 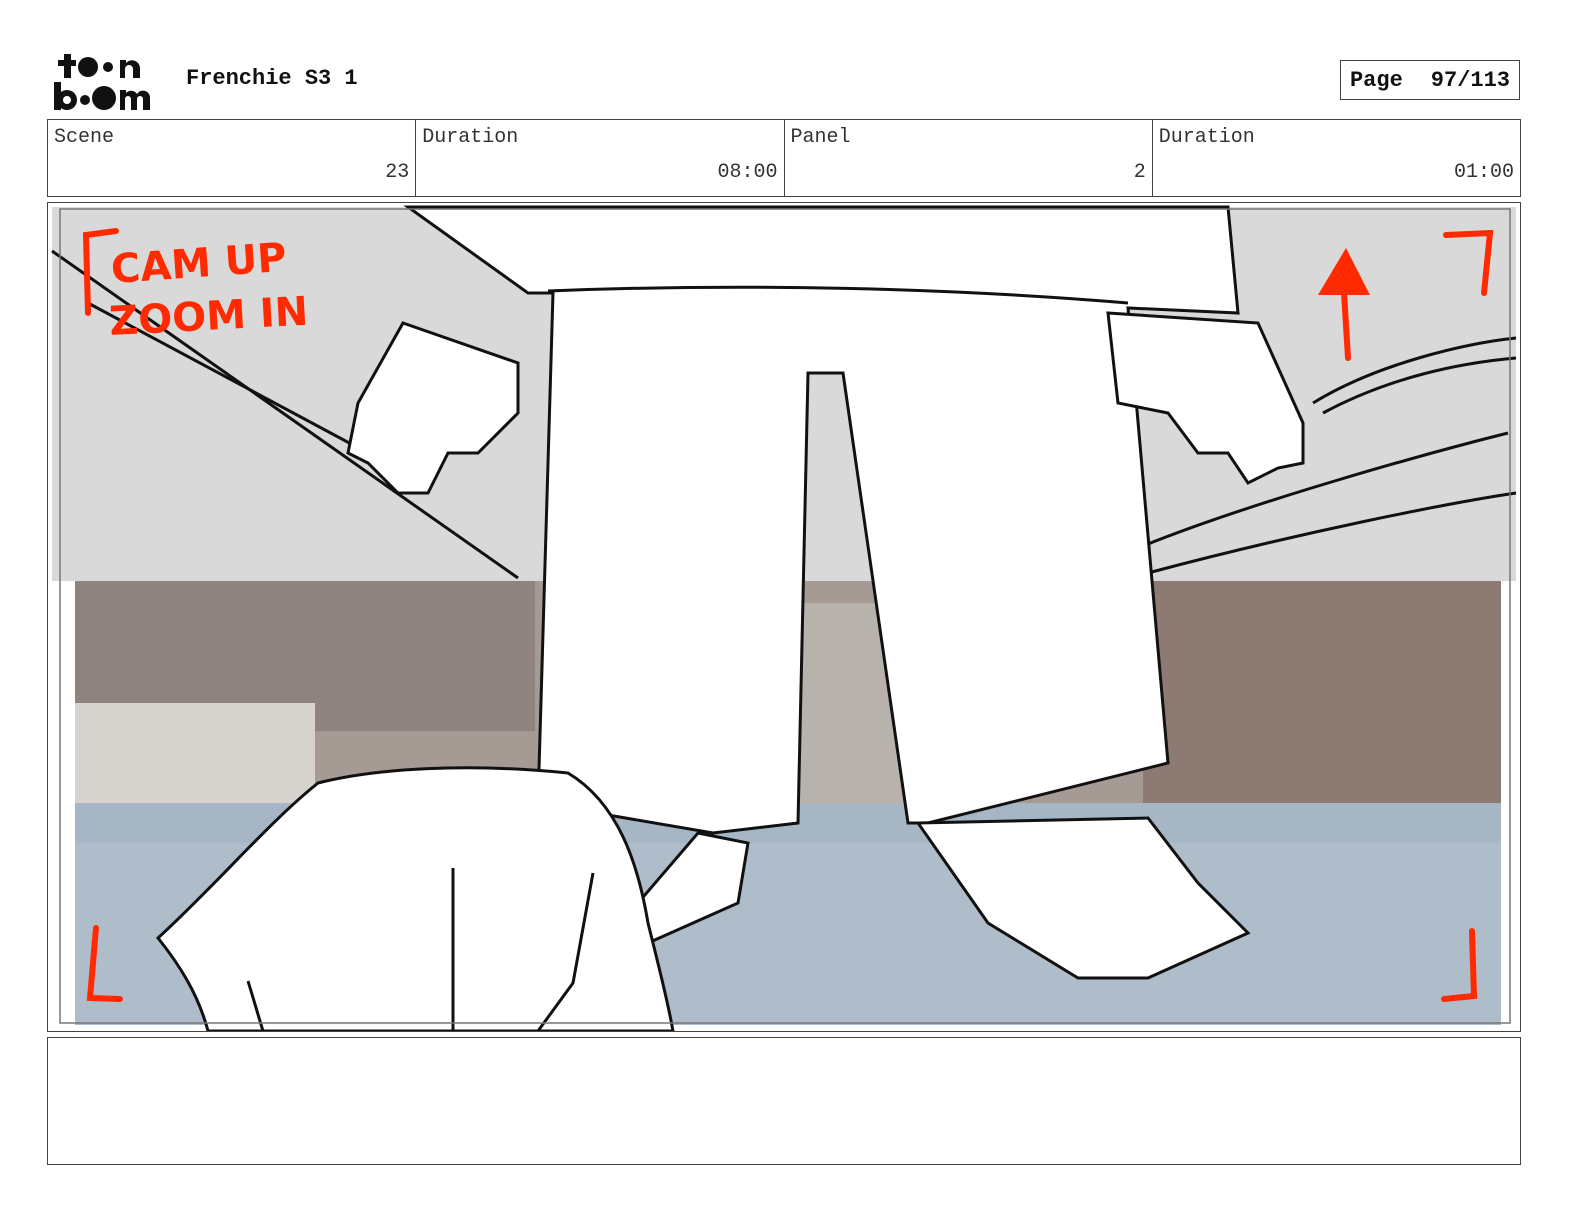 What do you see at coordinates (1336, 158) in the screenshot?
I see `panel-duration-cell: Duration 01:00` at bounding box center [1336, 158].